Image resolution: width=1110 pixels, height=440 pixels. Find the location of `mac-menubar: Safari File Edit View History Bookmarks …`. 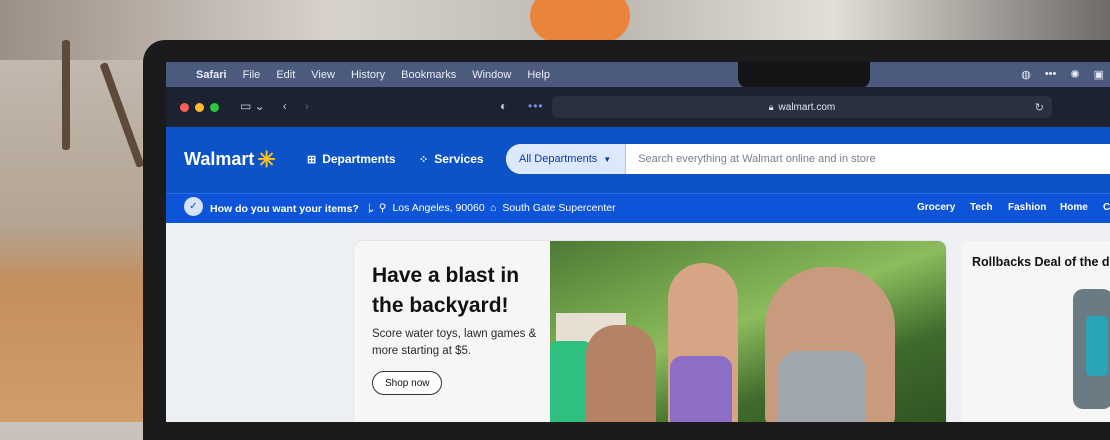

mac-menubar: Safari File Edit View History Bookmarks … is located at coordinates (638, 74).